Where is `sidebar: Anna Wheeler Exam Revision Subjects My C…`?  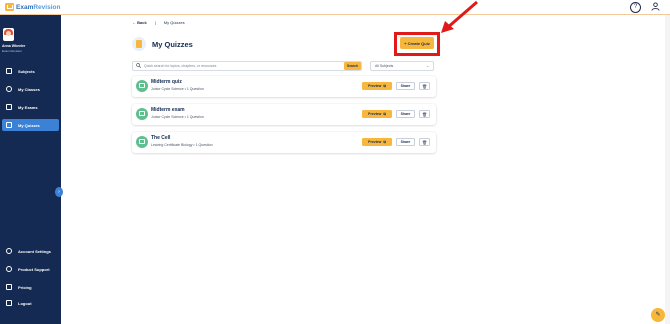
sidebar: Anna Wheeler Exam Revision Subjects My C… is located at coordinates (31, 169).